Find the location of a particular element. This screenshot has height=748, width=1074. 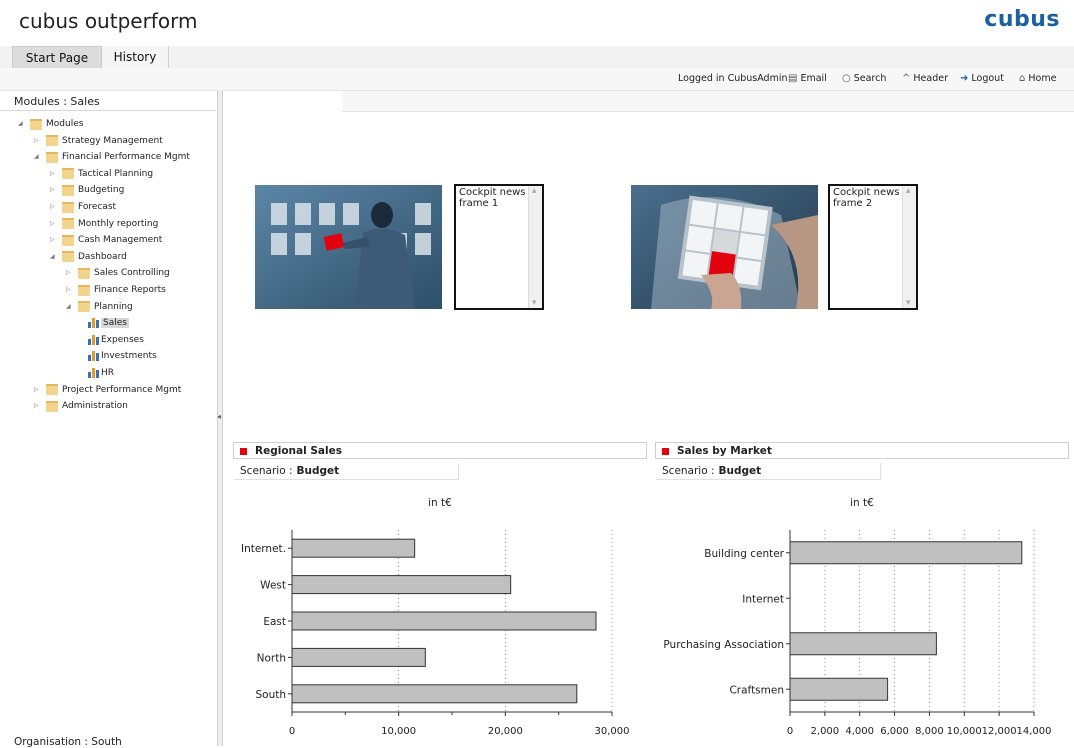

tree-node: ▷ Cash Management is located at coordinates (106, 240).